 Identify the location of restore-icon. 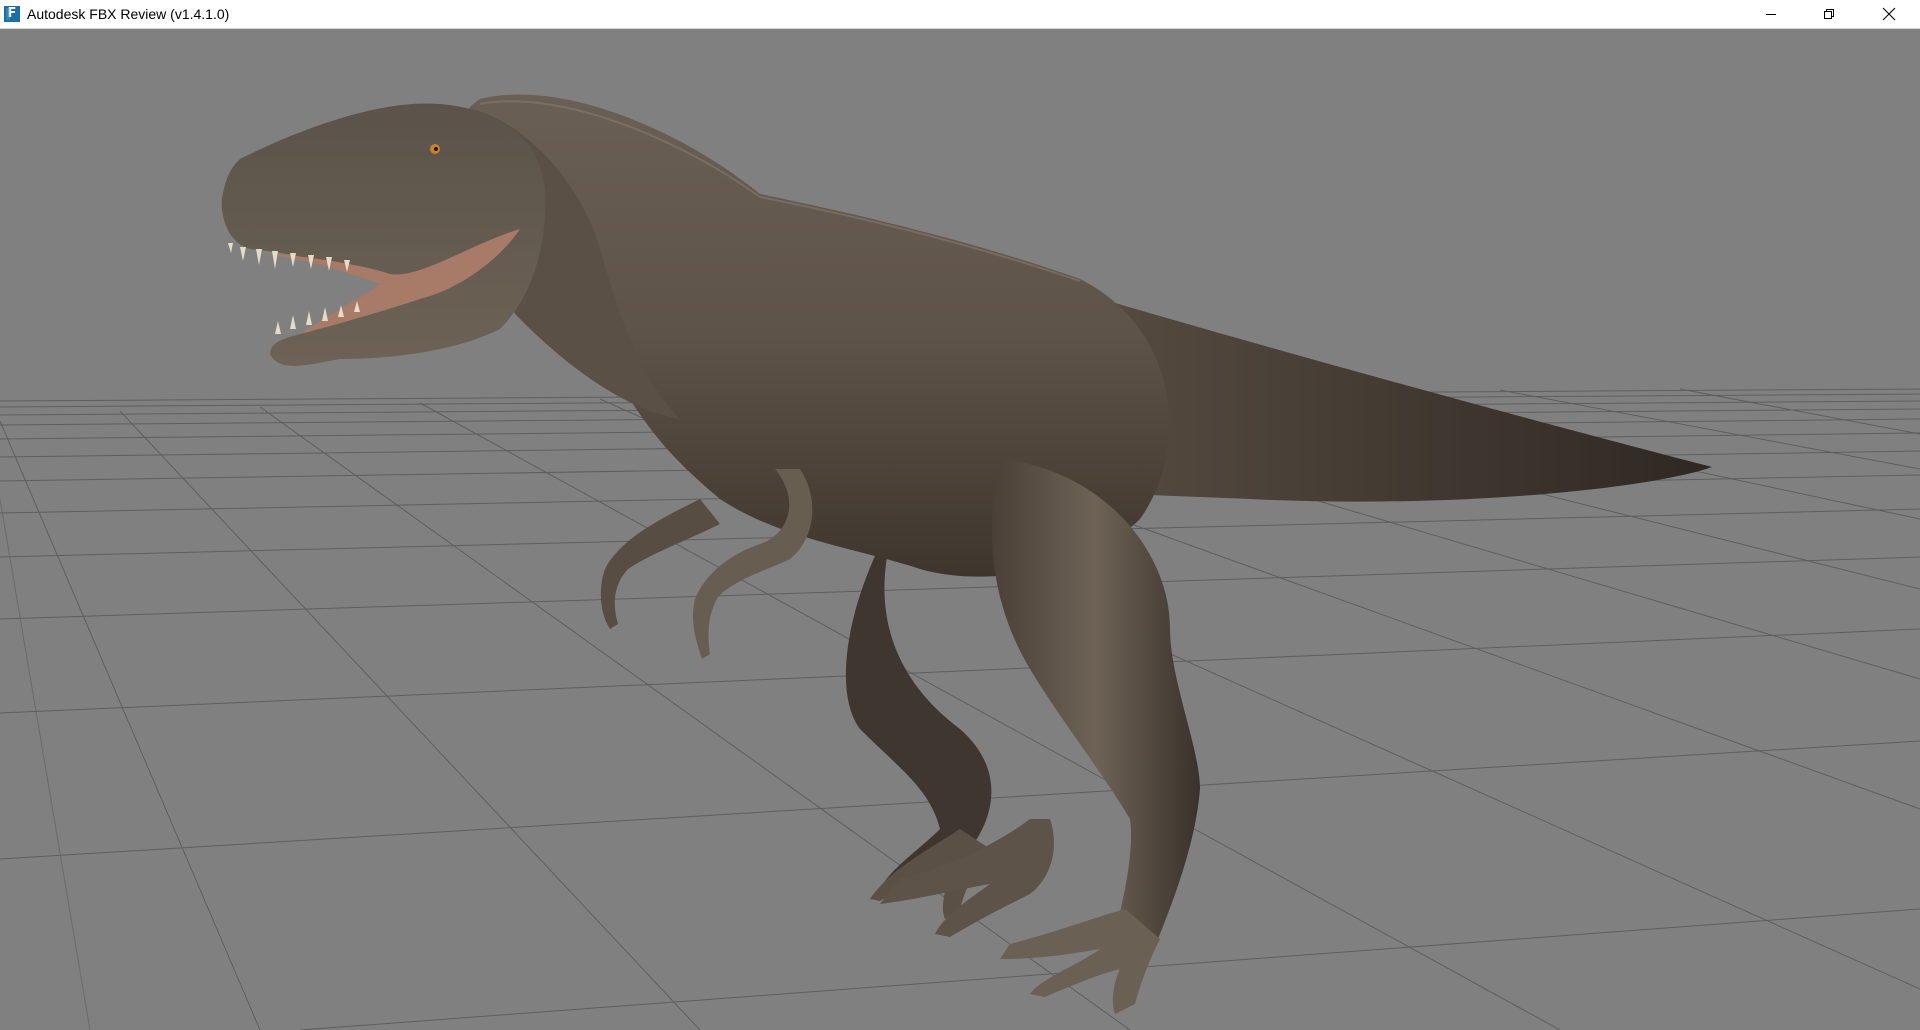
(1829, 14).